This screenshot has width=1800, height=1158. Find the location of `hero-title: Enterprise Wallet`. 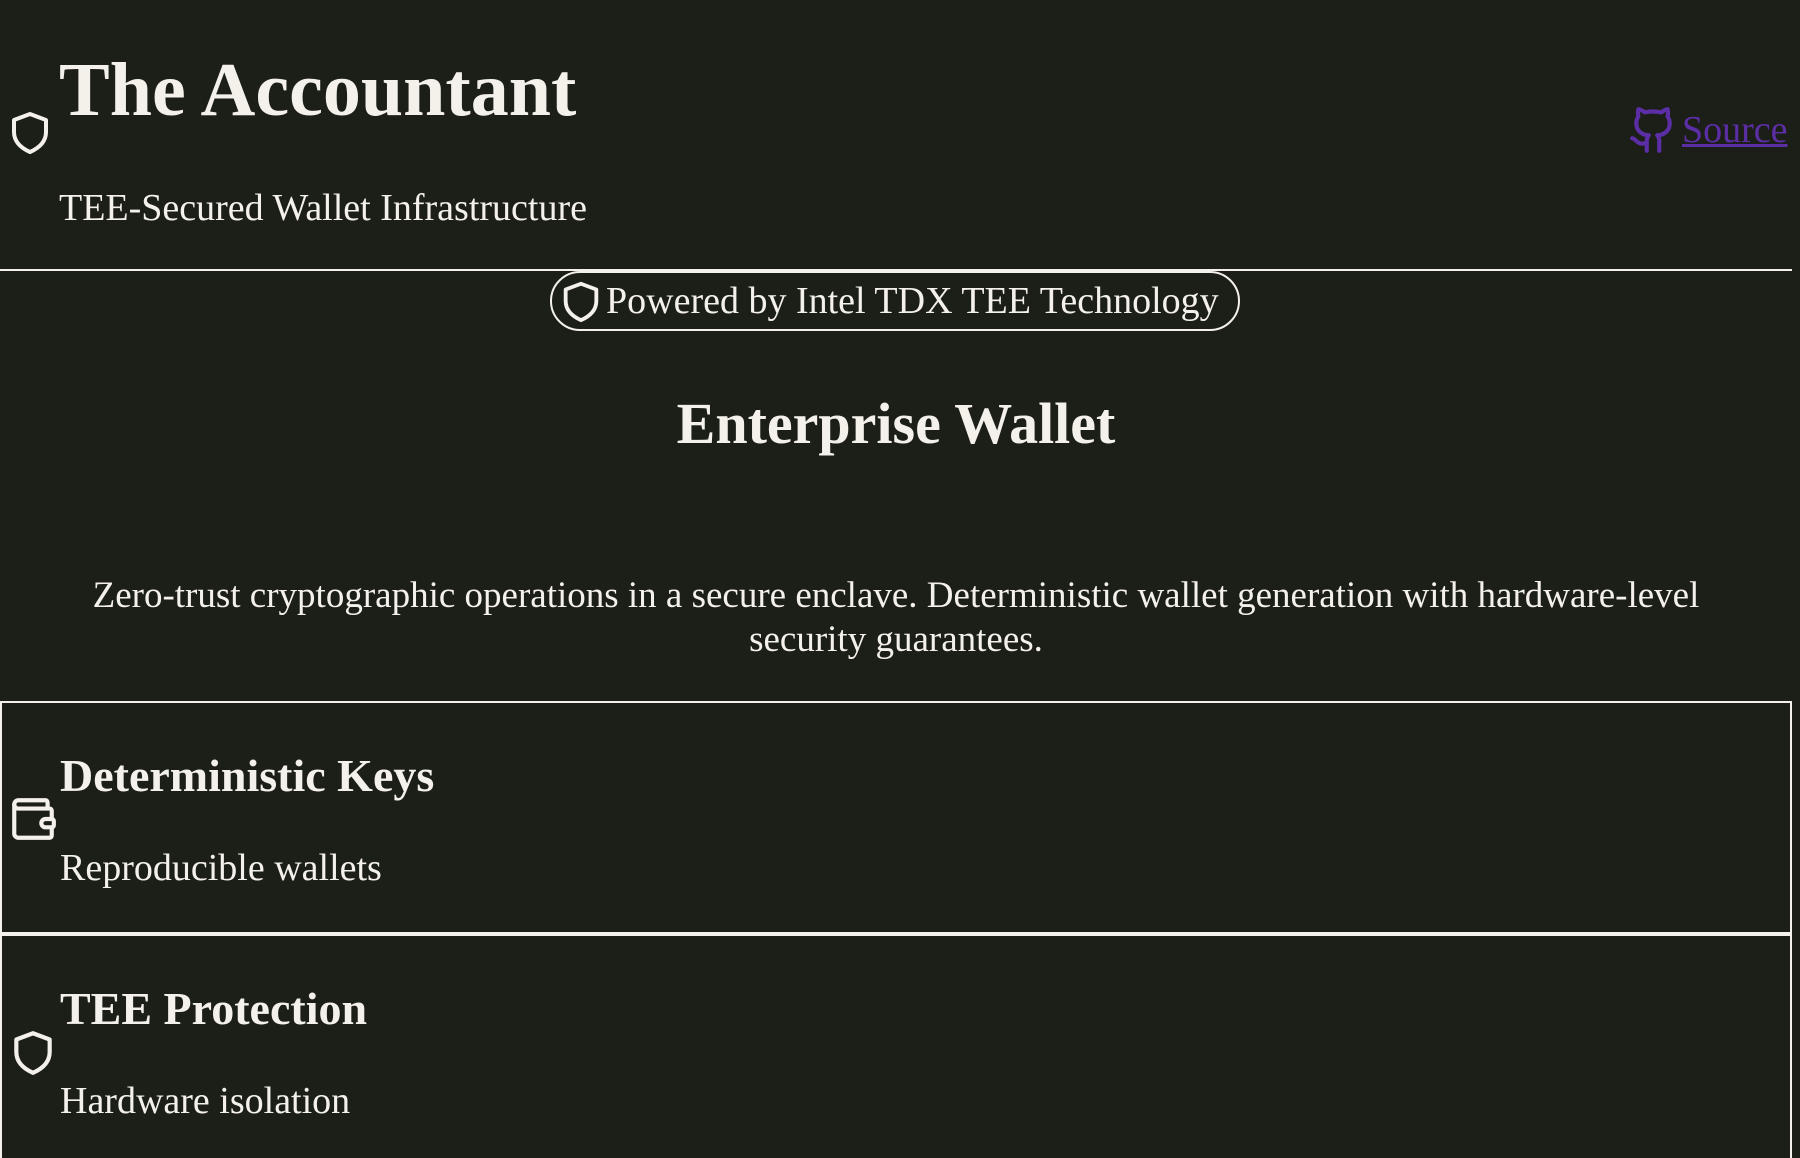

hero-title: Enterprise Wallet is located at coordinates (896, 423).